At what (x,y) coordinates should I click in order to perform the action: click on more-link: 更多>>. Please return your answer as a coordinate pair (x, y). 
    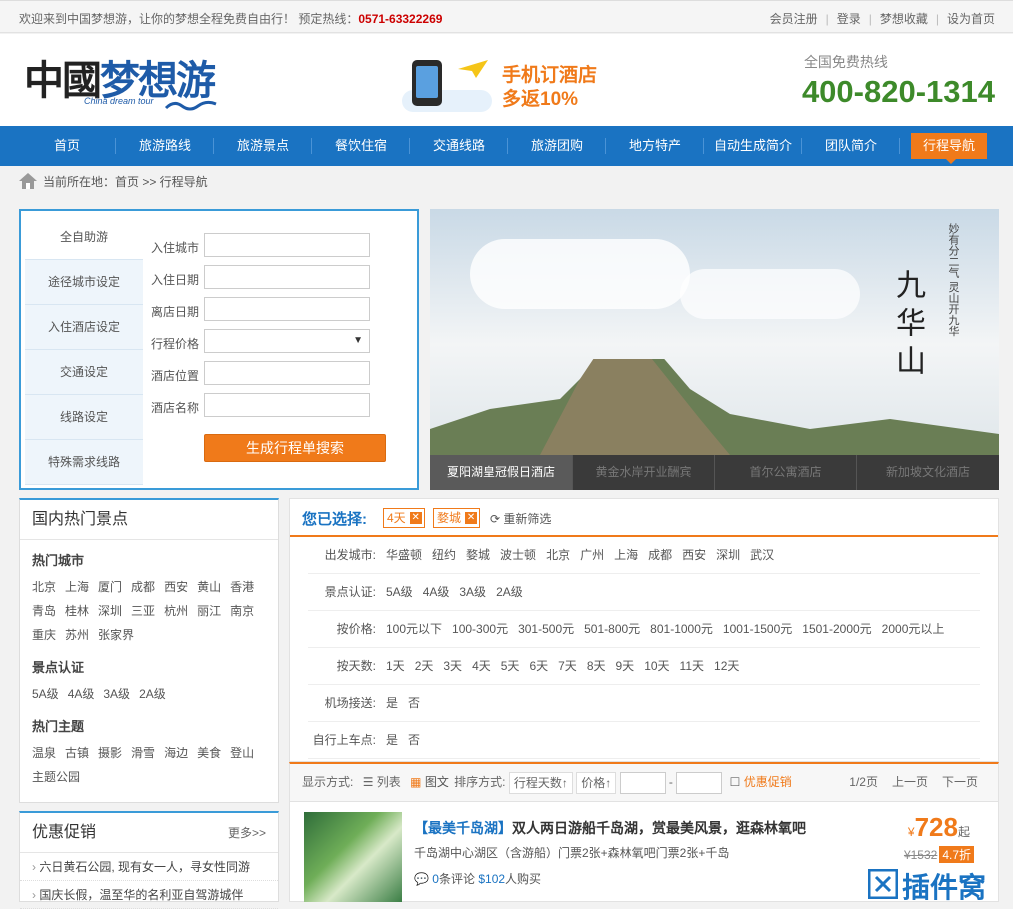
    Looking at the image, I should click on (247, 833).